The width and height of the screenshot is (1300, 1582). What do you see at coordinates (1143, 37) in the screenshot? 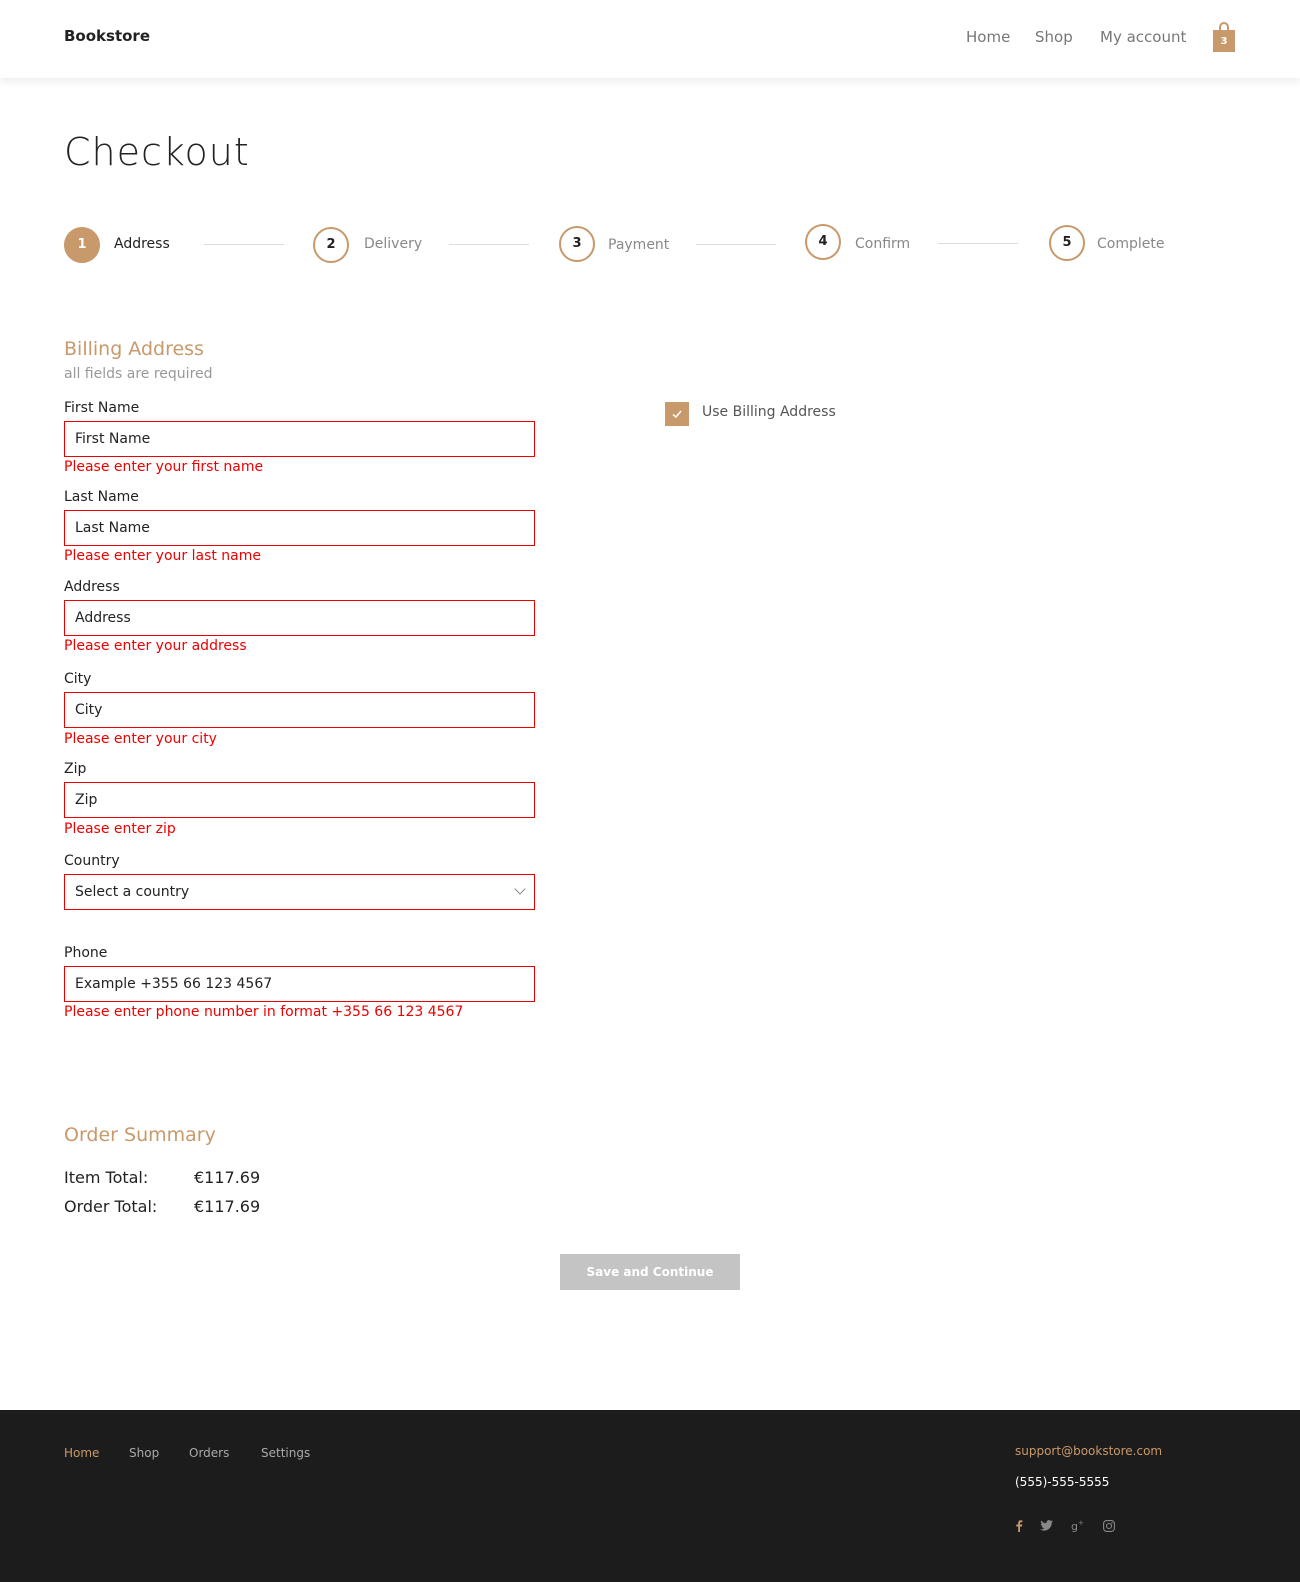
I see `nav-my-account: My account` at bounding box center [1143, 37].